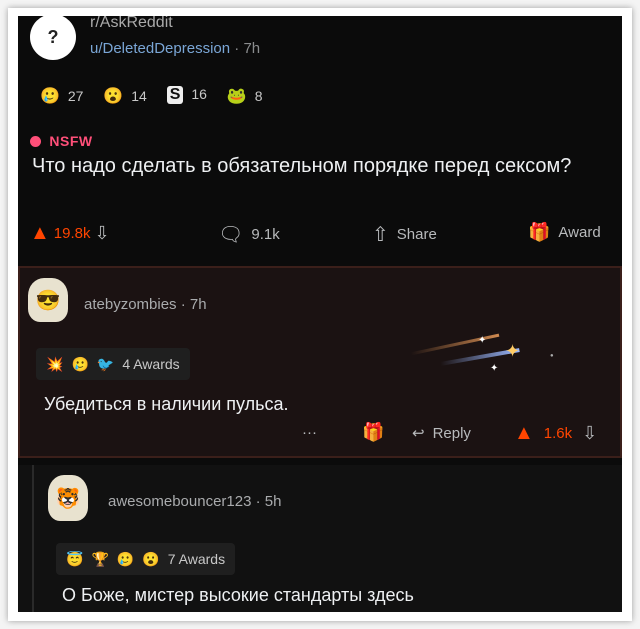 The image size is (640, 629). What do you see at coordinates (252, 48) in the screenshot?
I see `post-age: 7h` at bounding box center [252, 48].